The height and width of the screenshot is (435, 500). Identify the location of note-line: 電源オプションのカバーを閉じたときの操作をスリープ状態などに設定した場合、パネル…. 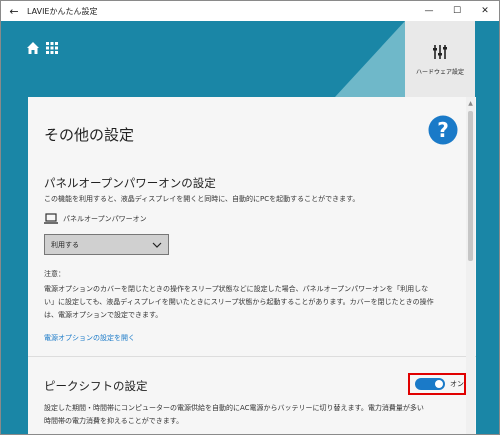
(236, 289).